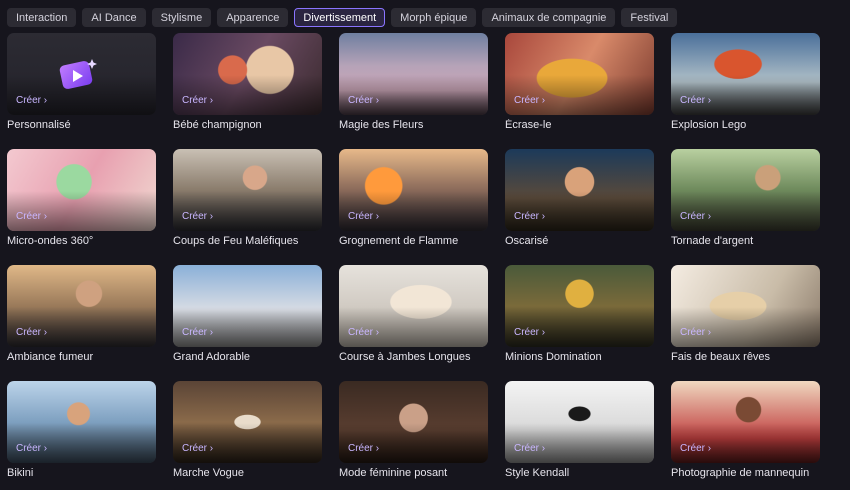 This screenshot has width=850, height=490. What do you see at coordinates (709, 125) in the screenshot?
I see `effect-title: Explosion Lego` at bounding box center [709, 125].